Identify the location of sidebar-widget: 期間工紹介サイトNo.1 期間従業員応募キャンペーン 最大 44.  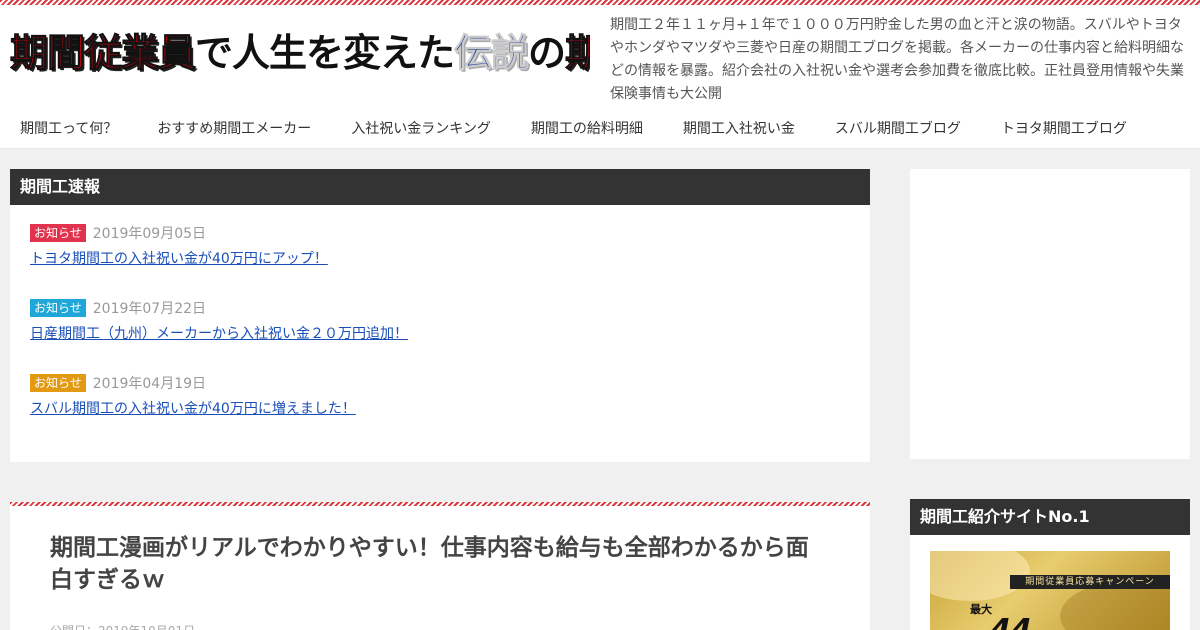
(1050, 564).